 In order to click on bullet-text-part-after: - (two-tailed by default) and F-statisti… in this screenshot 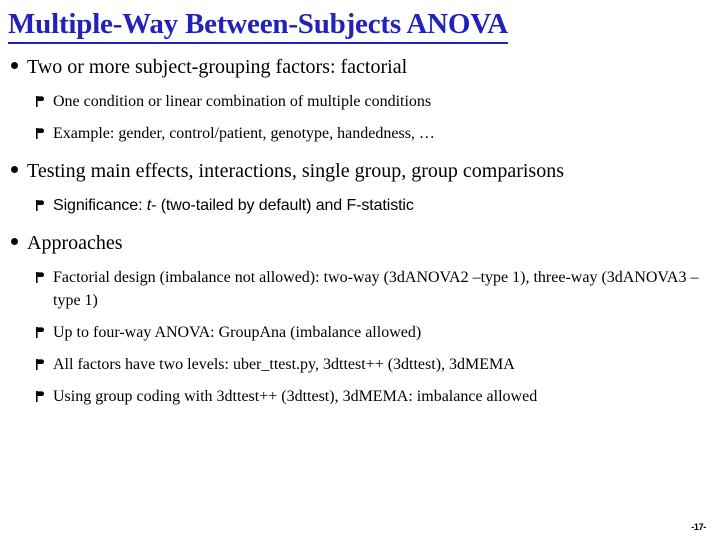, I will do `click(282, 205)`.